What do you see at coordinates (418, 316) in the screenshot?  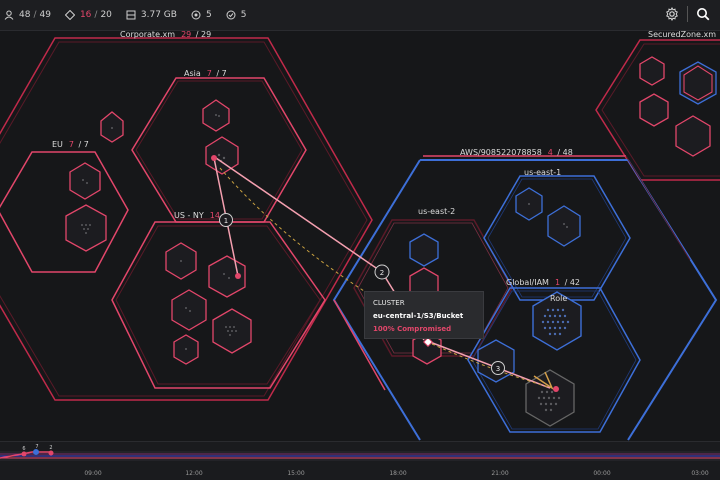 I see `tooltip-path: eu-central-1/S3/Bucket` at bounding box center [418, 316].